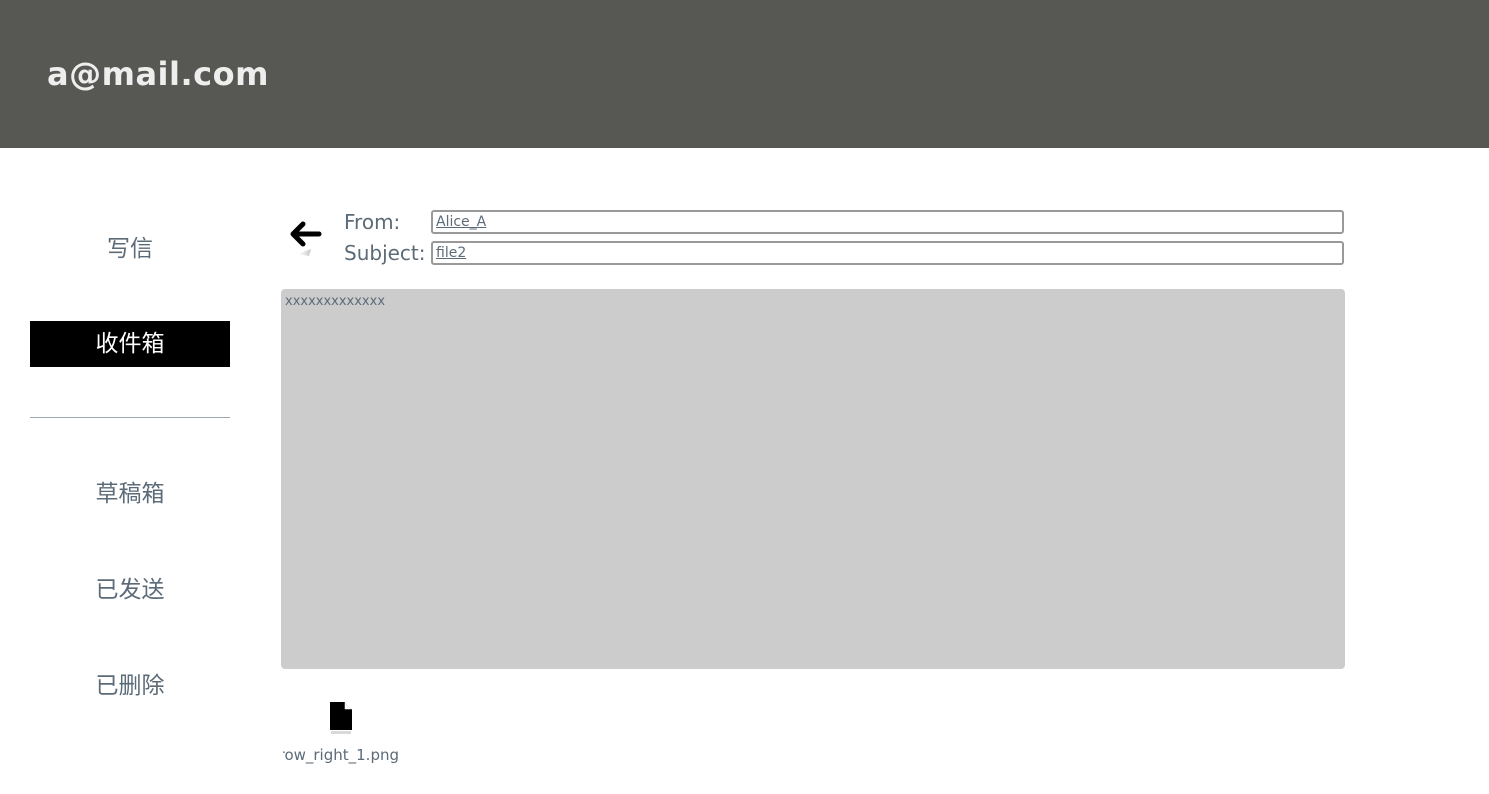  Describe the element at coordinates (451, 253) in the screenshot. I see `subject-value: file2` at that location.